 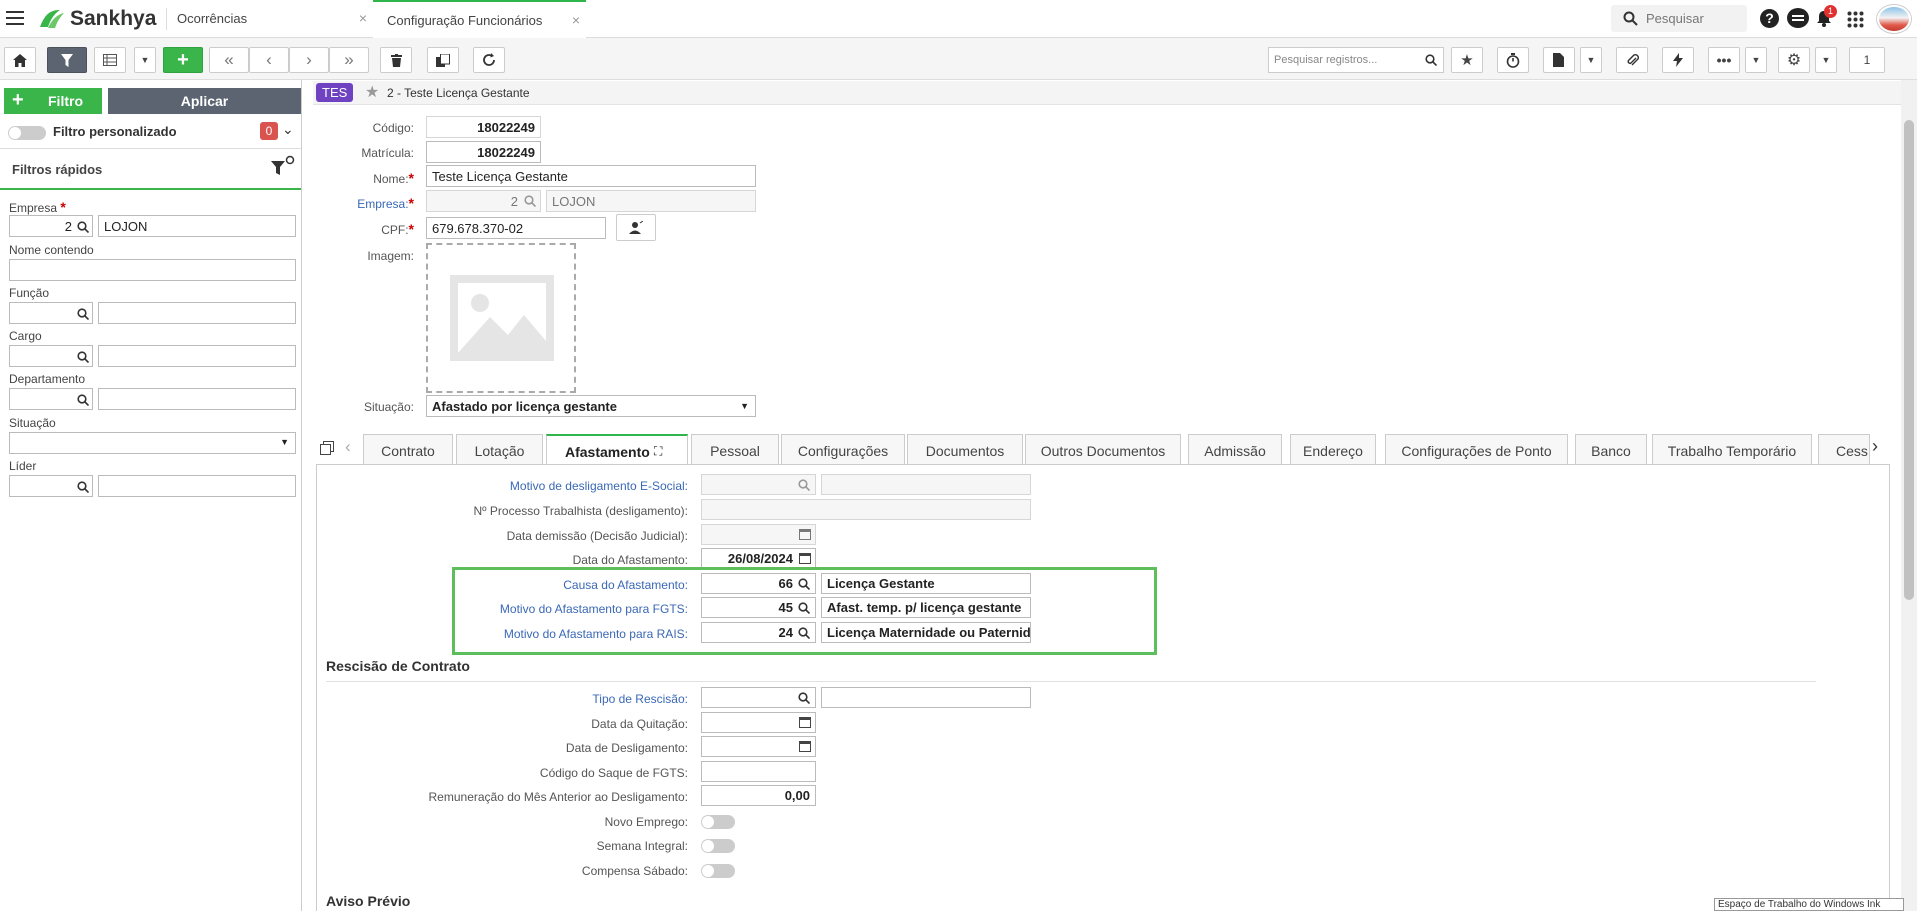 I want to click on cargo-name-input, so click(x=197, y=356).